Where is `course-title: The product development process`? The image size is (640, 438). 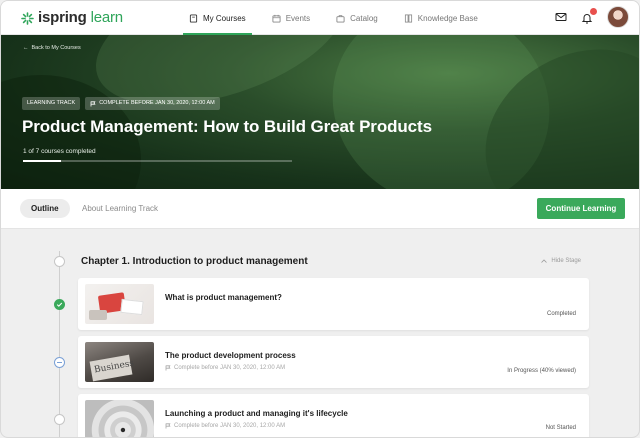
course-title: The product development process is located at coordinates (230, 355).